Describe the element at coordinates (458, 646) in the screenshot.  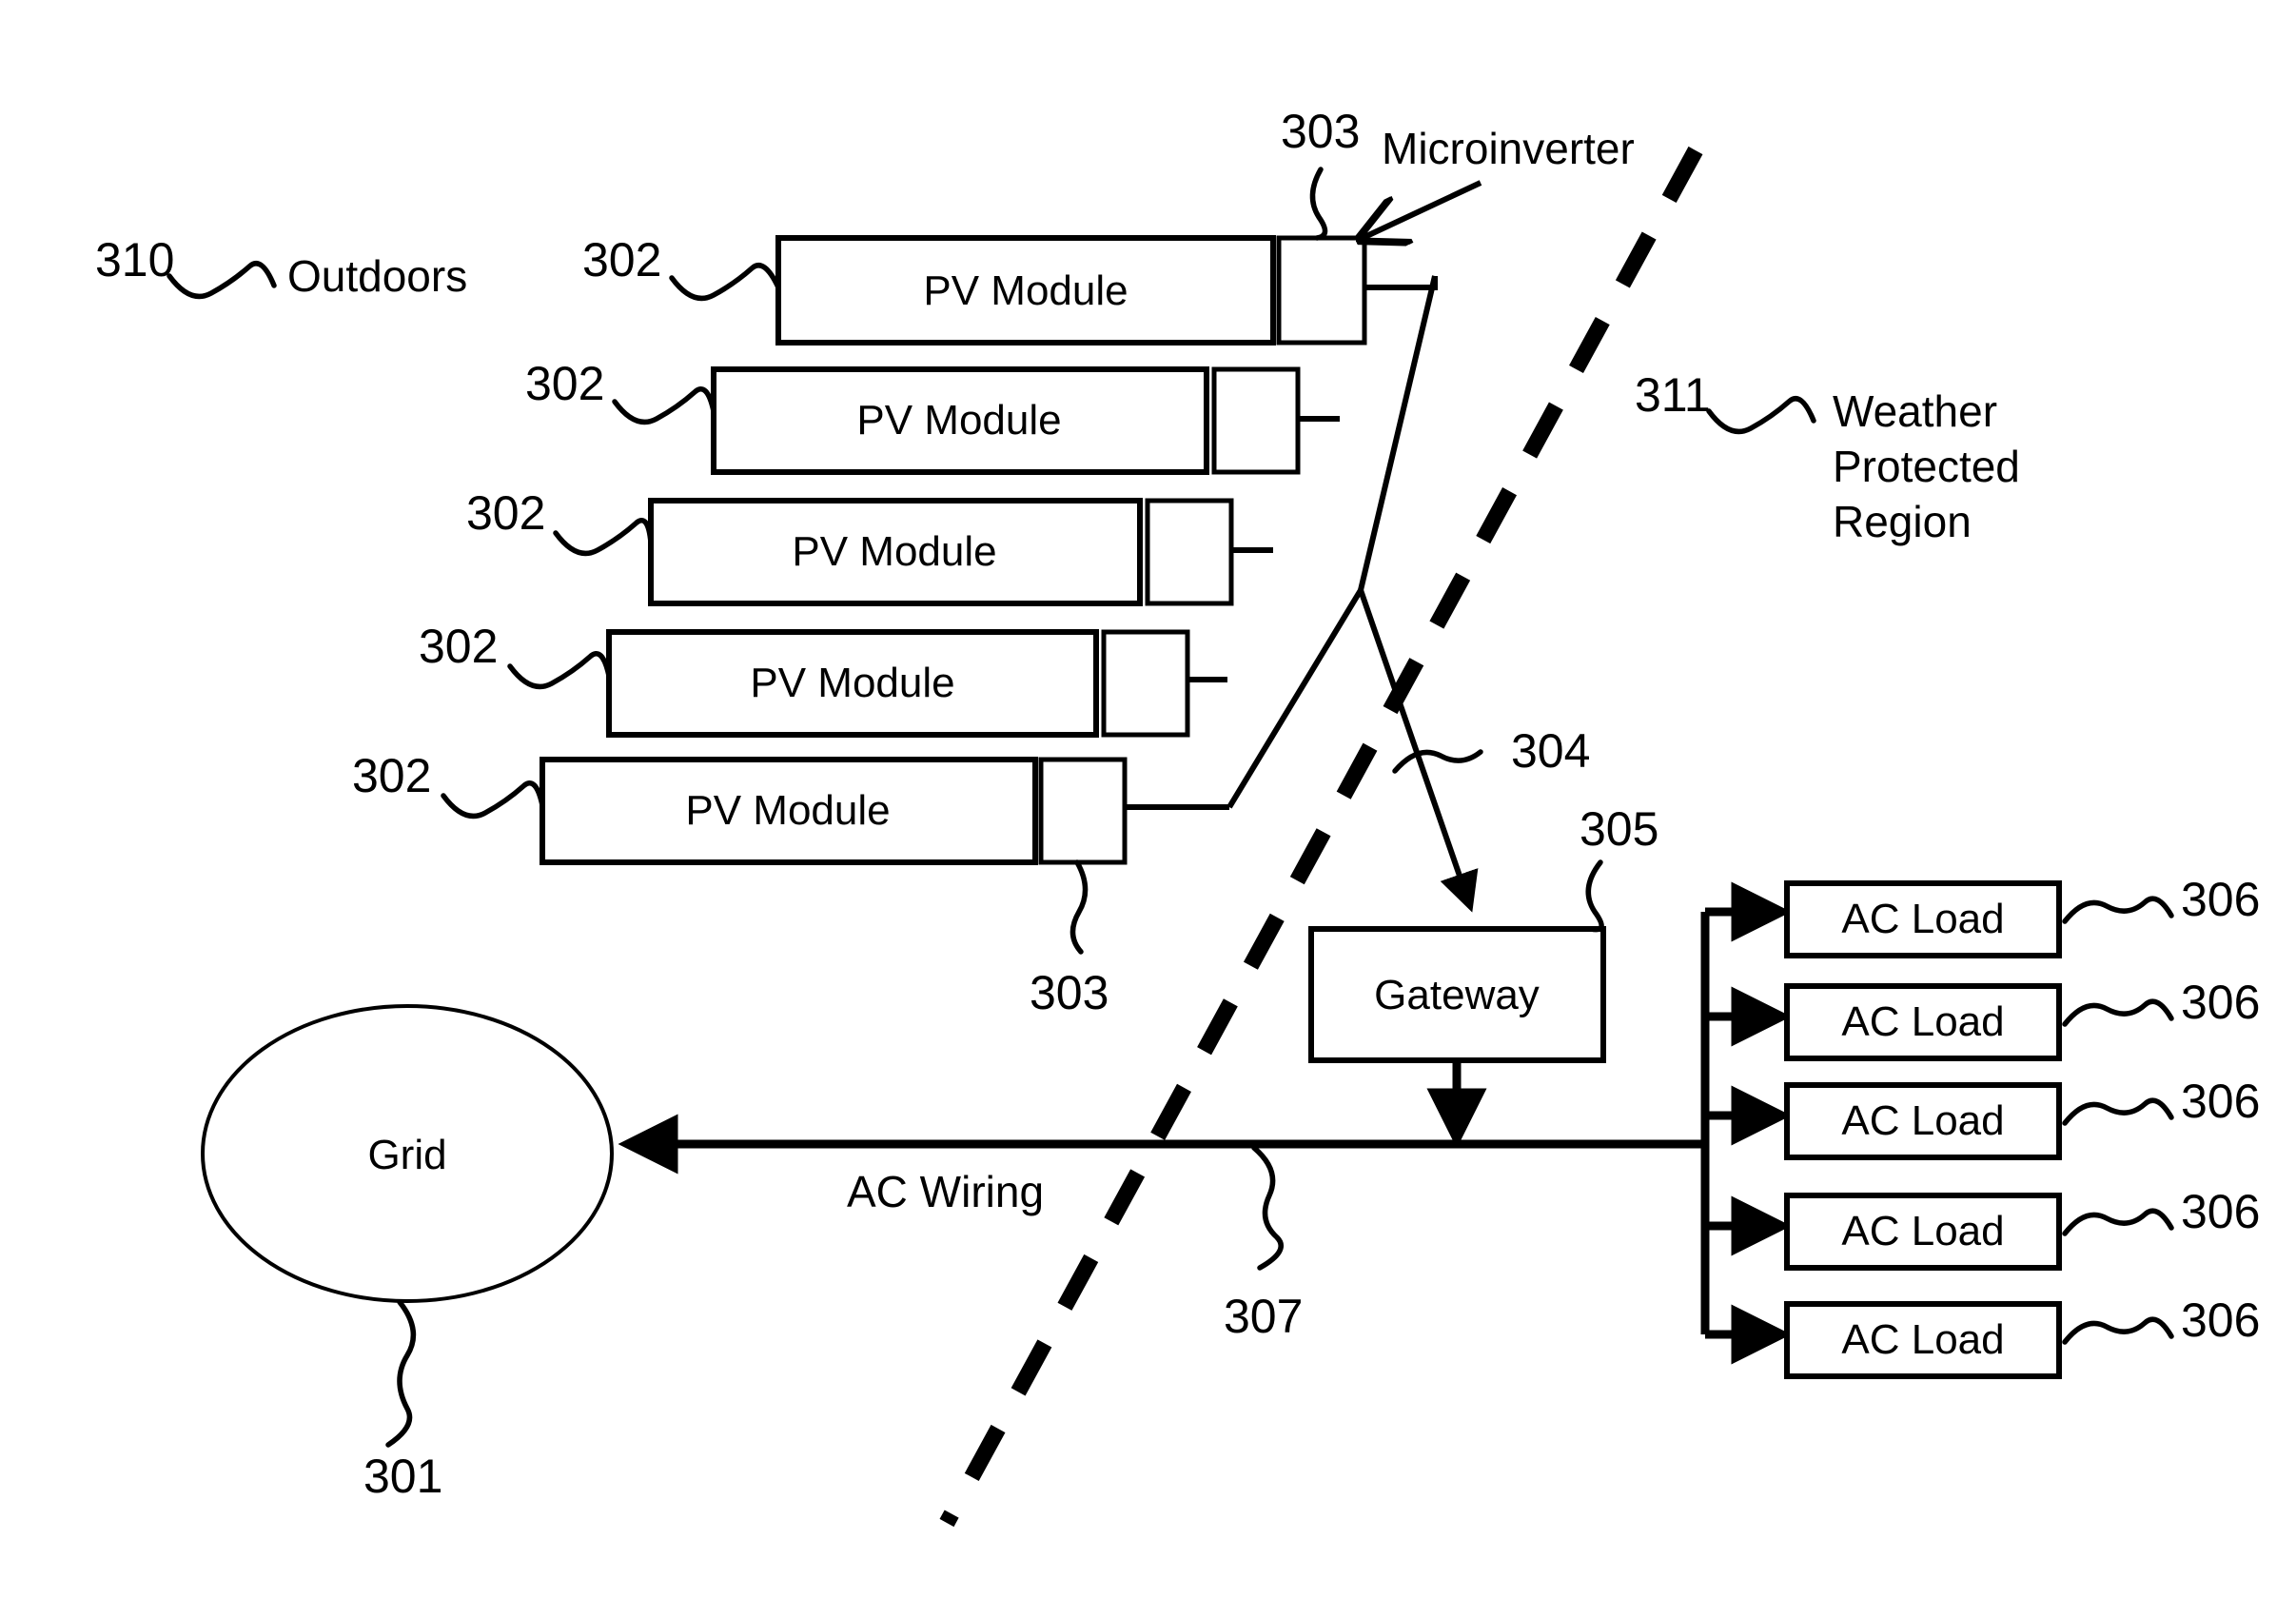
I see `ref-302-row-4: 302` at that location.